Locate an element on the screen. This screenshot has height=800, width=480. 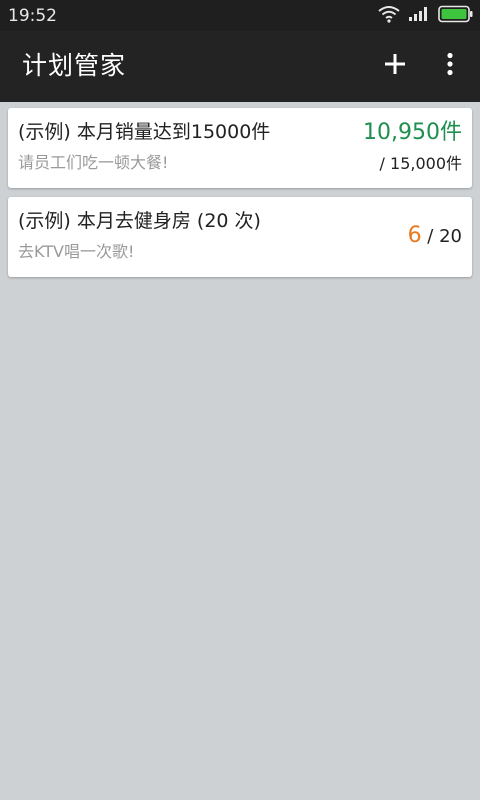
more-options-button is located at coordinates (450, 66).